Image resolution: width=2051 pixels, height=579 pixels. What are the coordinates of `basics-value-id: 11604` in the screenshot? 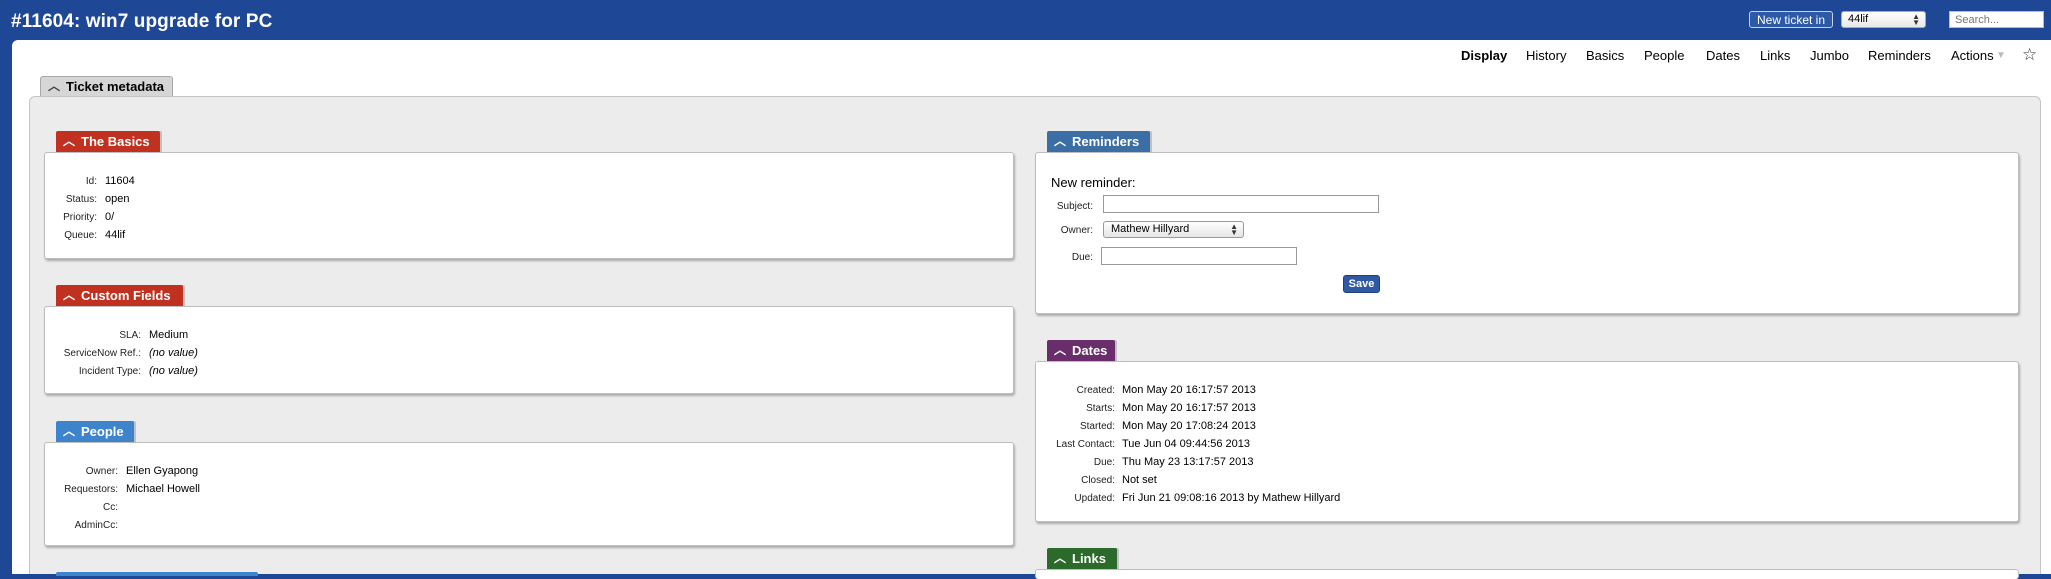 It's located at (120, 181).